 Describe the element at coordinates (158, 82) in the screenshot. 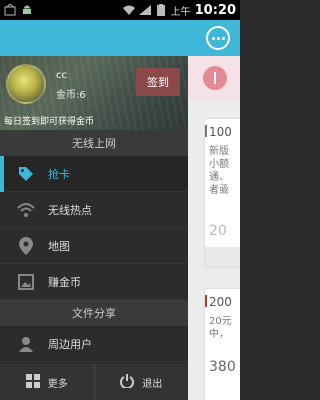

I see `checkin-button: 签到` at that location.